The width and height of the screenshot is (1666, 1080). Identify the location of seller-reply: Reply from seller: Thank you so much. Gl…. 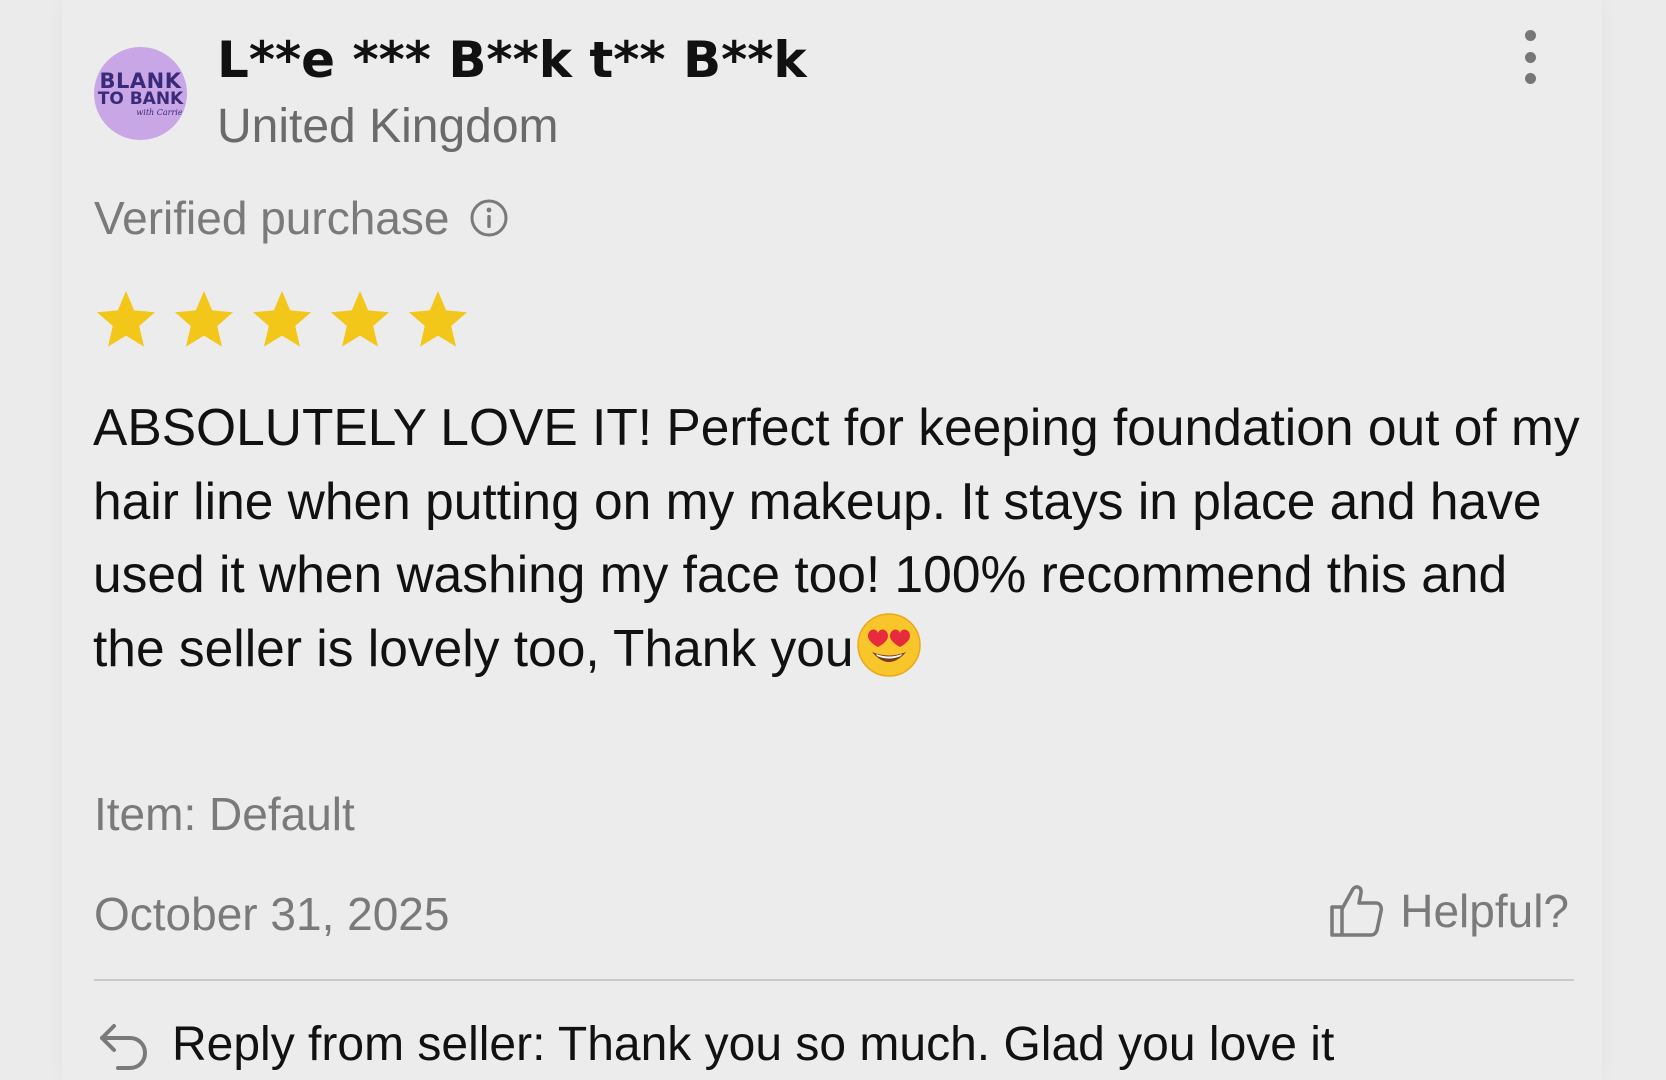
(715, 1045).